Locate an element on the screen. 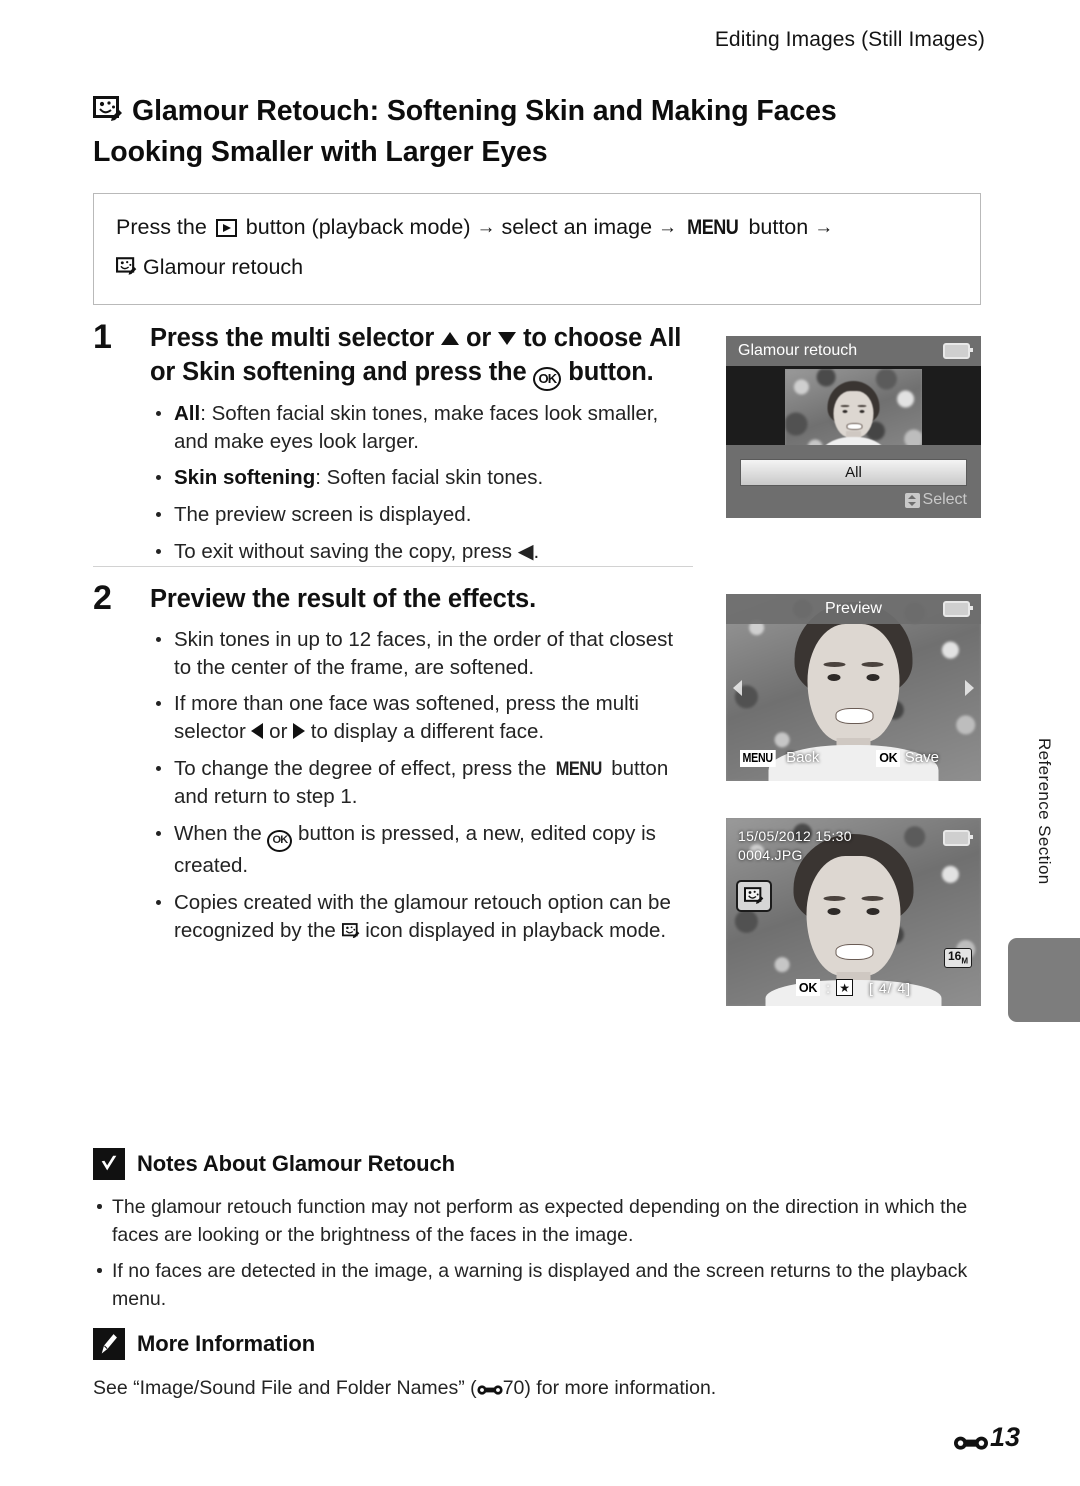  image-size-badge: 16M is located at coordinates (957, 958).